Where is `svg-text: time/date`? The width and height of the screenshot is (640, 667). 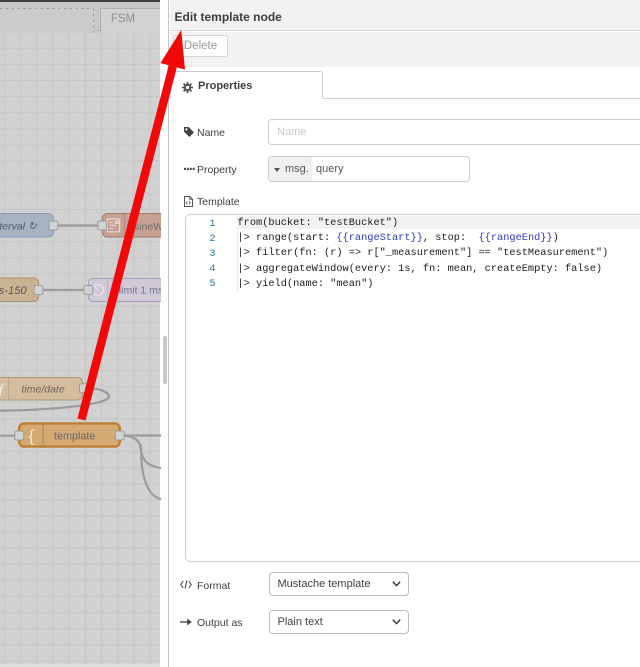 svg-text: time/date is located at coordinates (43, 389).